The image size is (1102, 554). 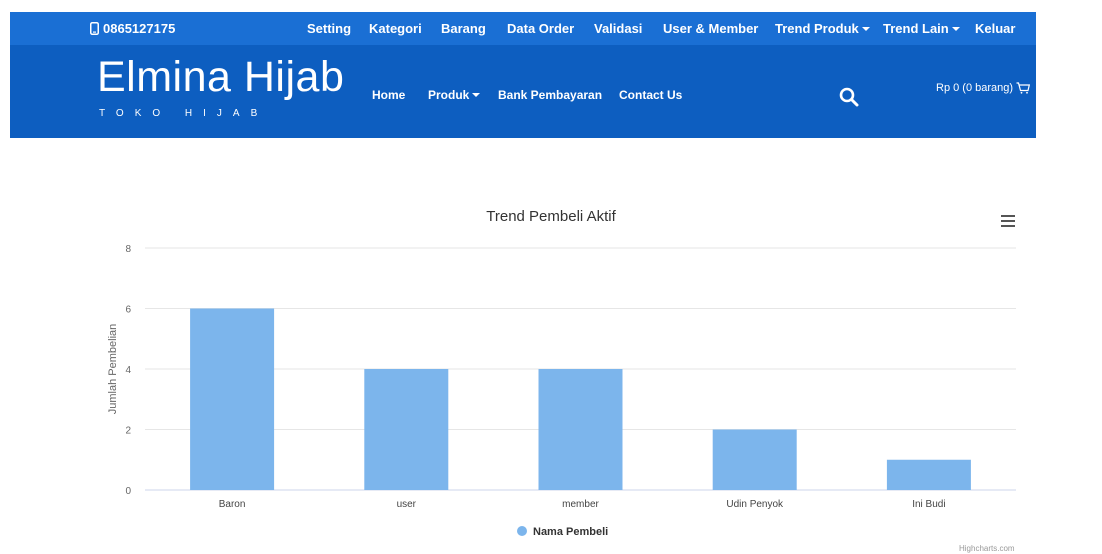 I want to click on legend-item: Nama Pembeli, so click(x=562, y=532).